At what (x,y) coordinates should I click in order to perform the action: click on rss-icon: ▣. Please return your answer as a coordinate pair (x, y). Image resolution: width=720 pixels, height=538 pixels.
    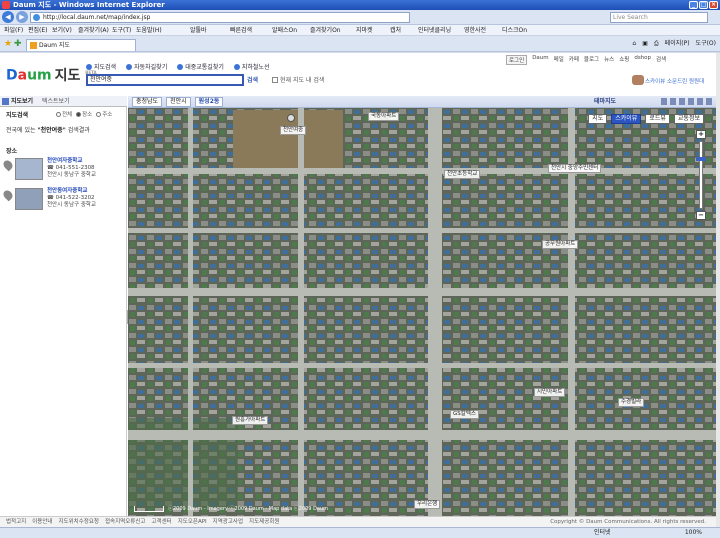
    Looking at the image, I should click on (645, 44).